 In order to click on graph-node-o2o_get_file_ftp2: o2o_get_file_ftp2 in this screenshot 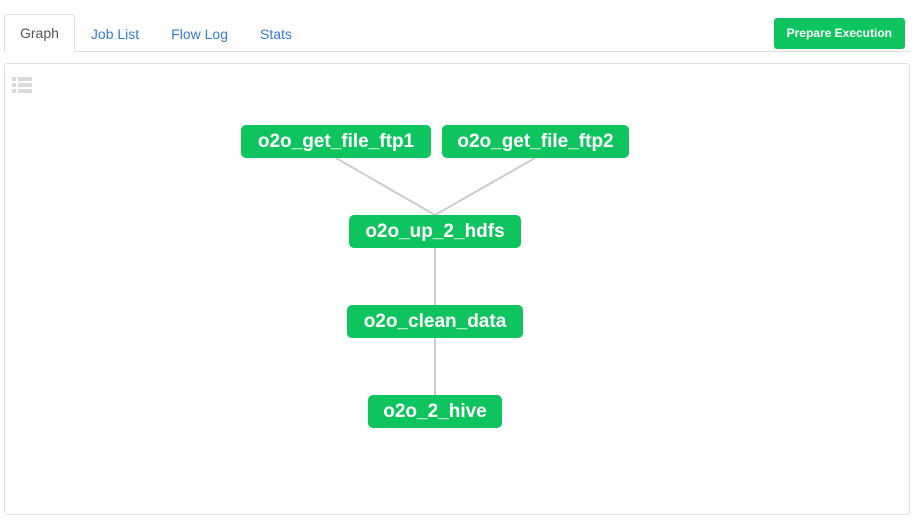, I will do `click(535, 141)`.